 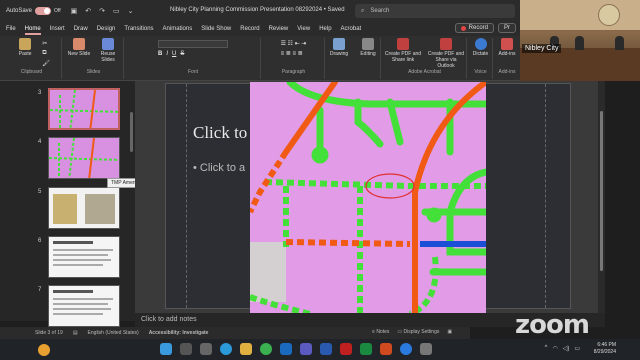 I want to click on wifi-icon: ◠, so click(x=554, y=348).